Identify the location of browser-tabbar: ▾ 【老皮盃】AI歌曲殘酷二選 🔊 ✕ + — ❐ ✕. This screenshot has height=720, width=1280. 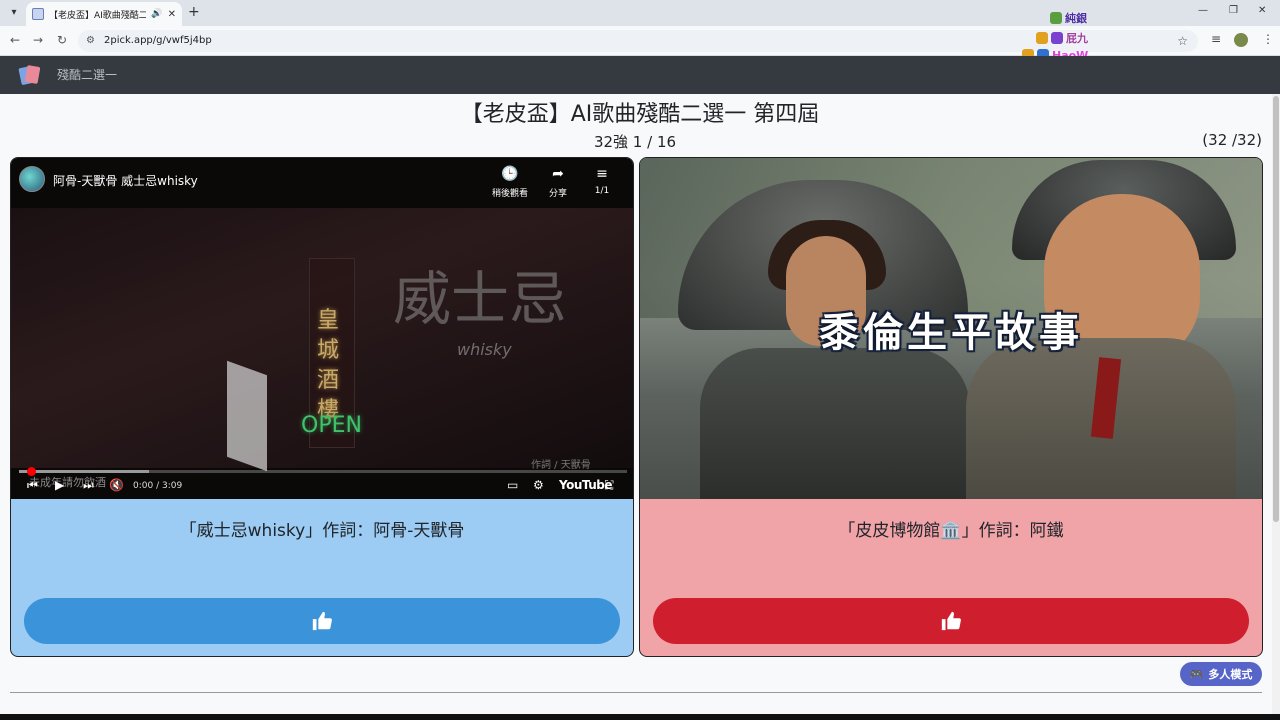
(640, 13).